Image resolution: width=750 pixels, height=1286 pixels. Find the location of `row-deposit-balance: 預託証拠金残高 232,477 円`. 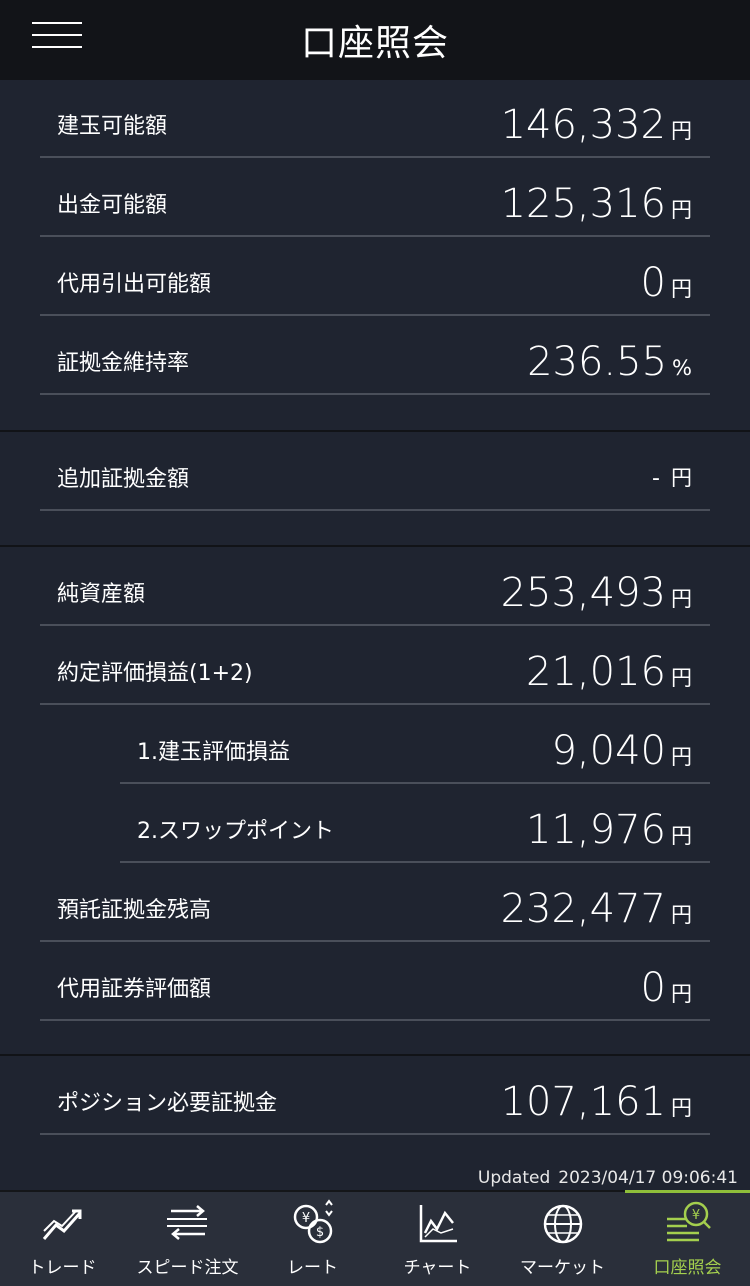

row-deposit-balance: 預託証拠金残高 232,477 円 is located at coordinates (375, 902).